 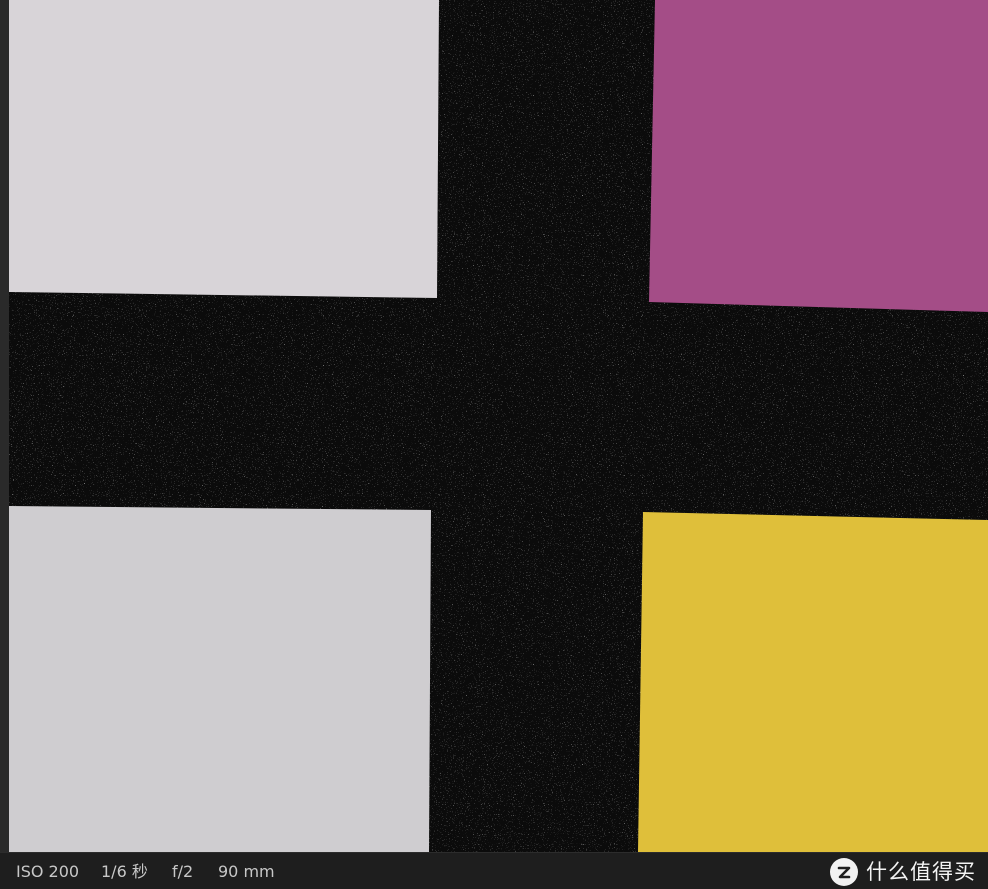 I want to click on focal-length-value: 90 mm, so click(x=246, y=871).